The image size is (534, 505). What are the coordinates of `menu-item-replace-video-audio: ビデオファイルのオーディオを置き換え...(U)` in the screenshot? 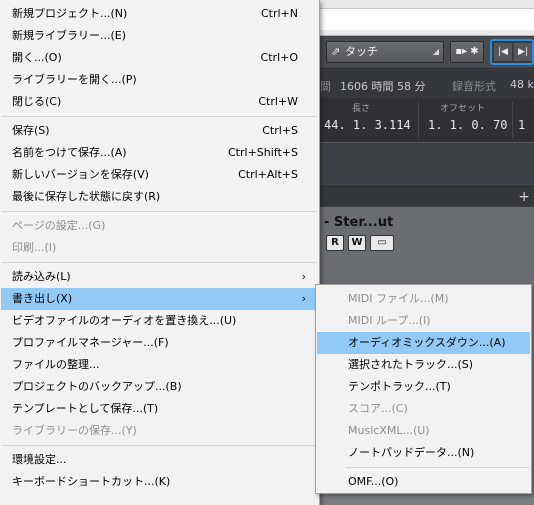 It's located at (159, 321).